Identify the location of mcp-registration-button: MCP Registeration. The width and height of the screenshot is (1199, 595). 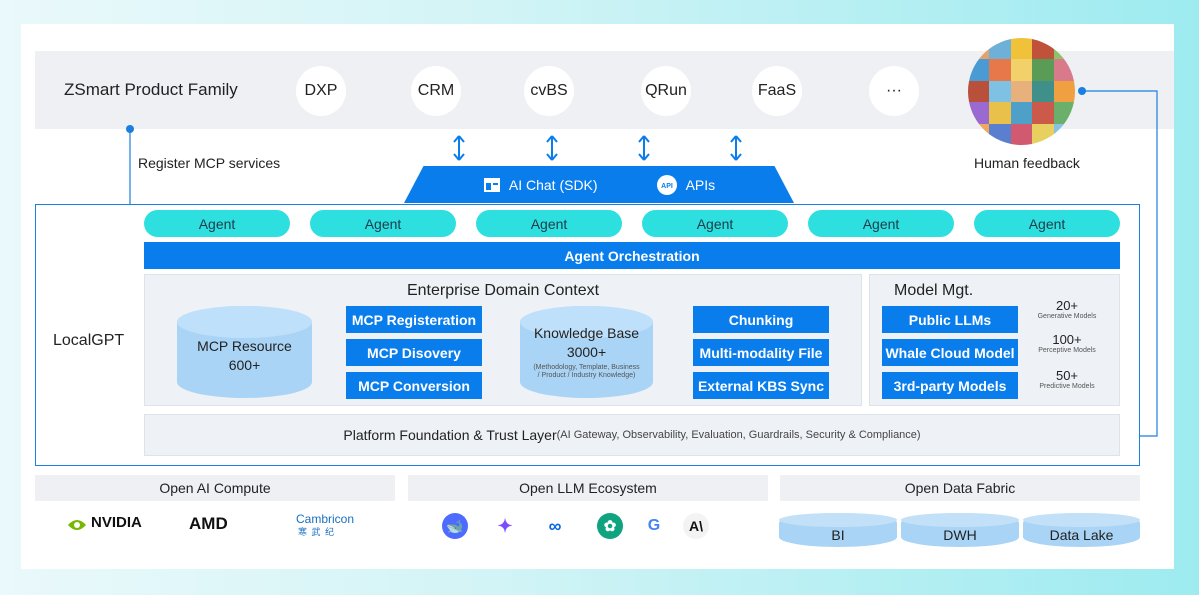
(414, 319).